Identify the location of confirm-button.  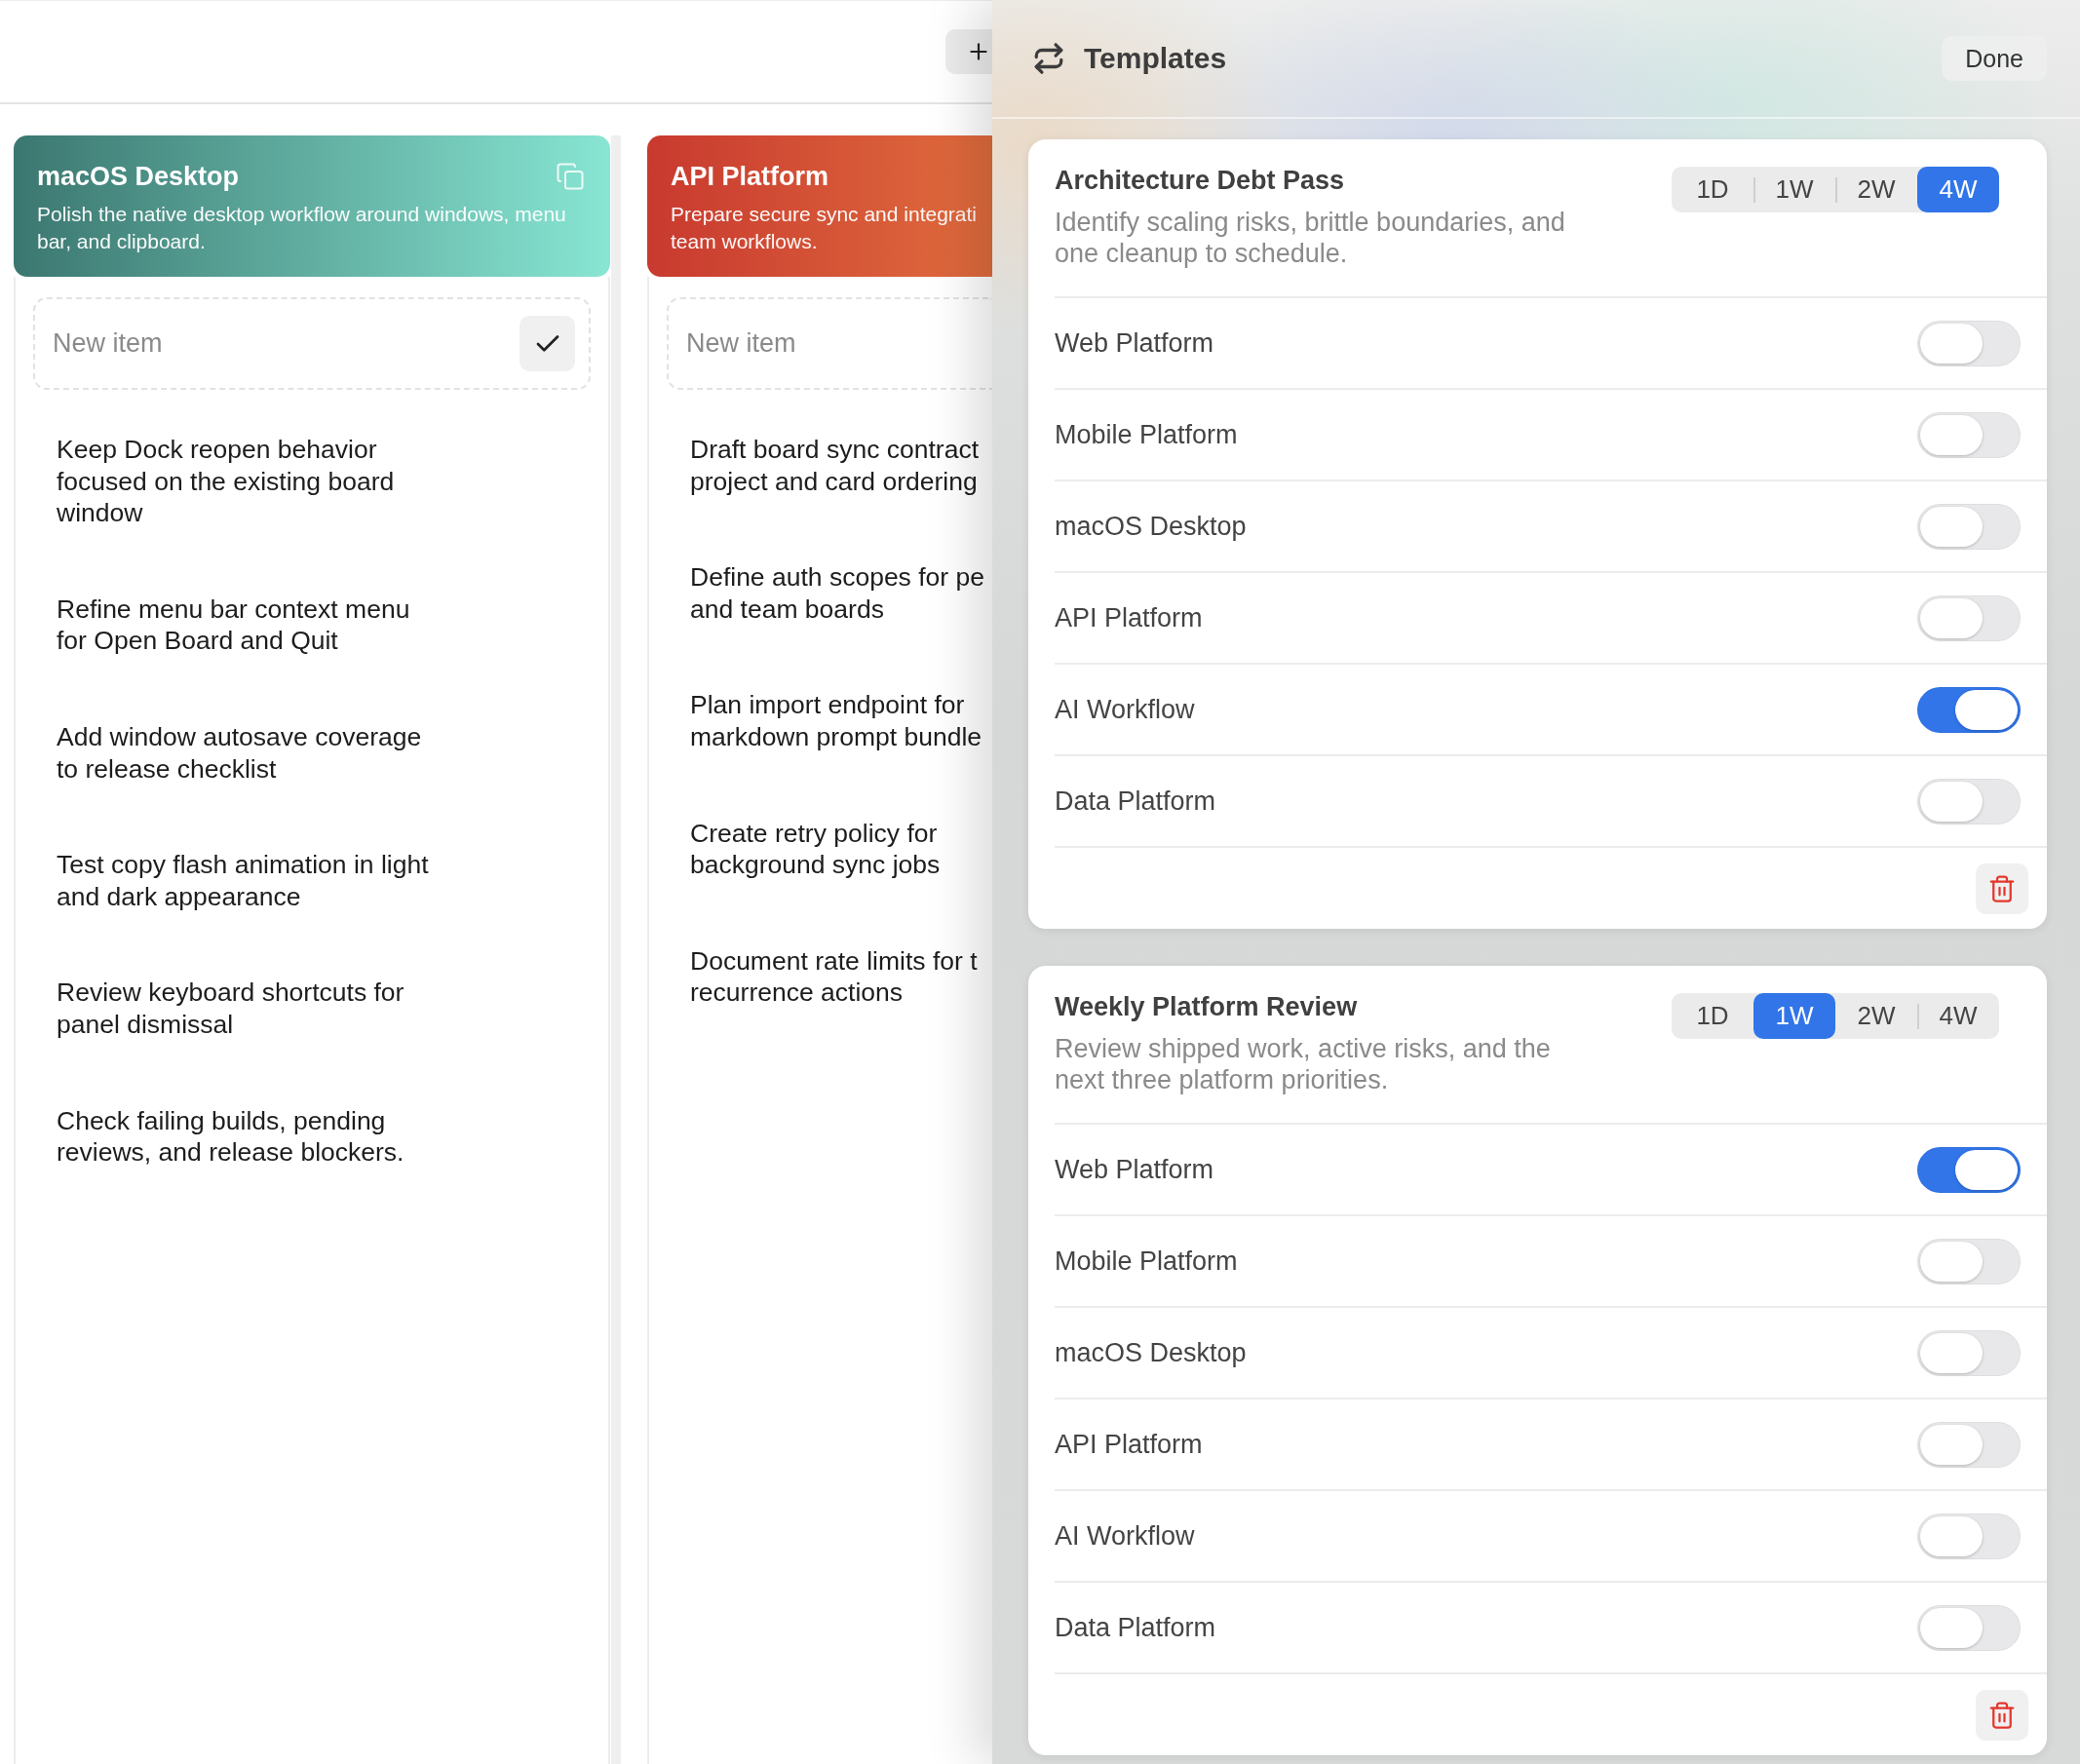
(547, 343).